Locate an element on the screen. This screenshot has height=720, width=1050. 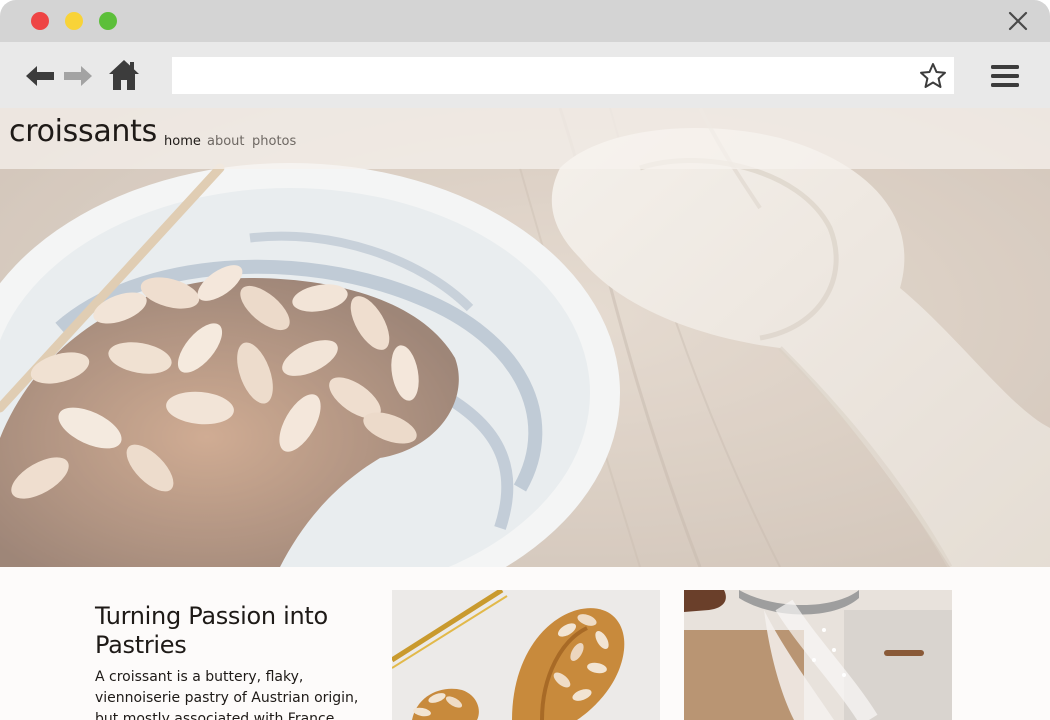
minimize-dot-icon is located at coordinates (74, 21).